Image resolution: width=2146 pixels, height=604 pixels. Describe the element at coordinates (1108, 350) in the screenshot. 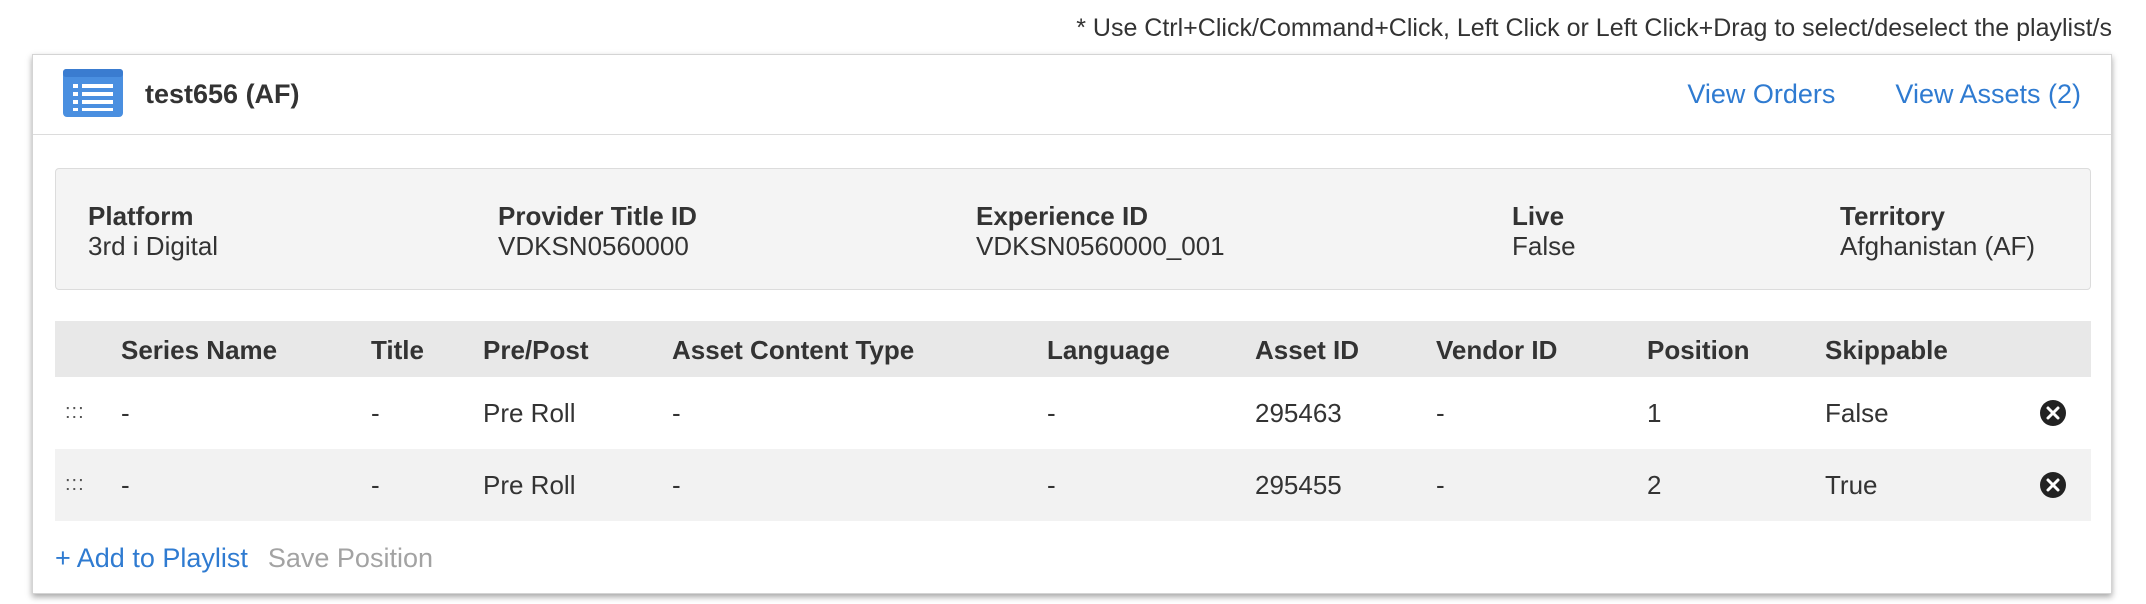

I see `col-language: Language` at that location.